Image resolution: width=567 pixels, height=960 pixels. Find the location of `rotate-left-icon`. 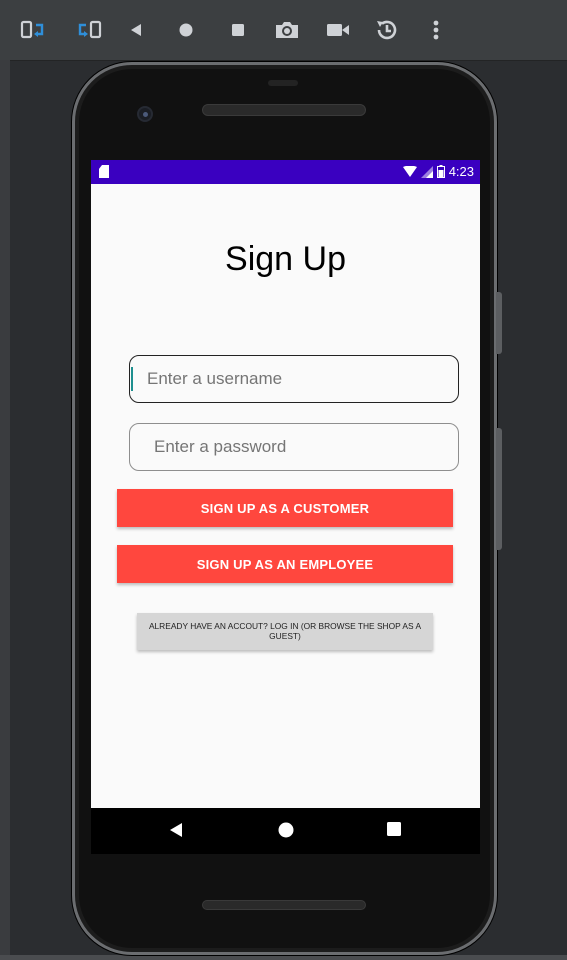

rotate-left-icon is located at coordinates (34, 30).